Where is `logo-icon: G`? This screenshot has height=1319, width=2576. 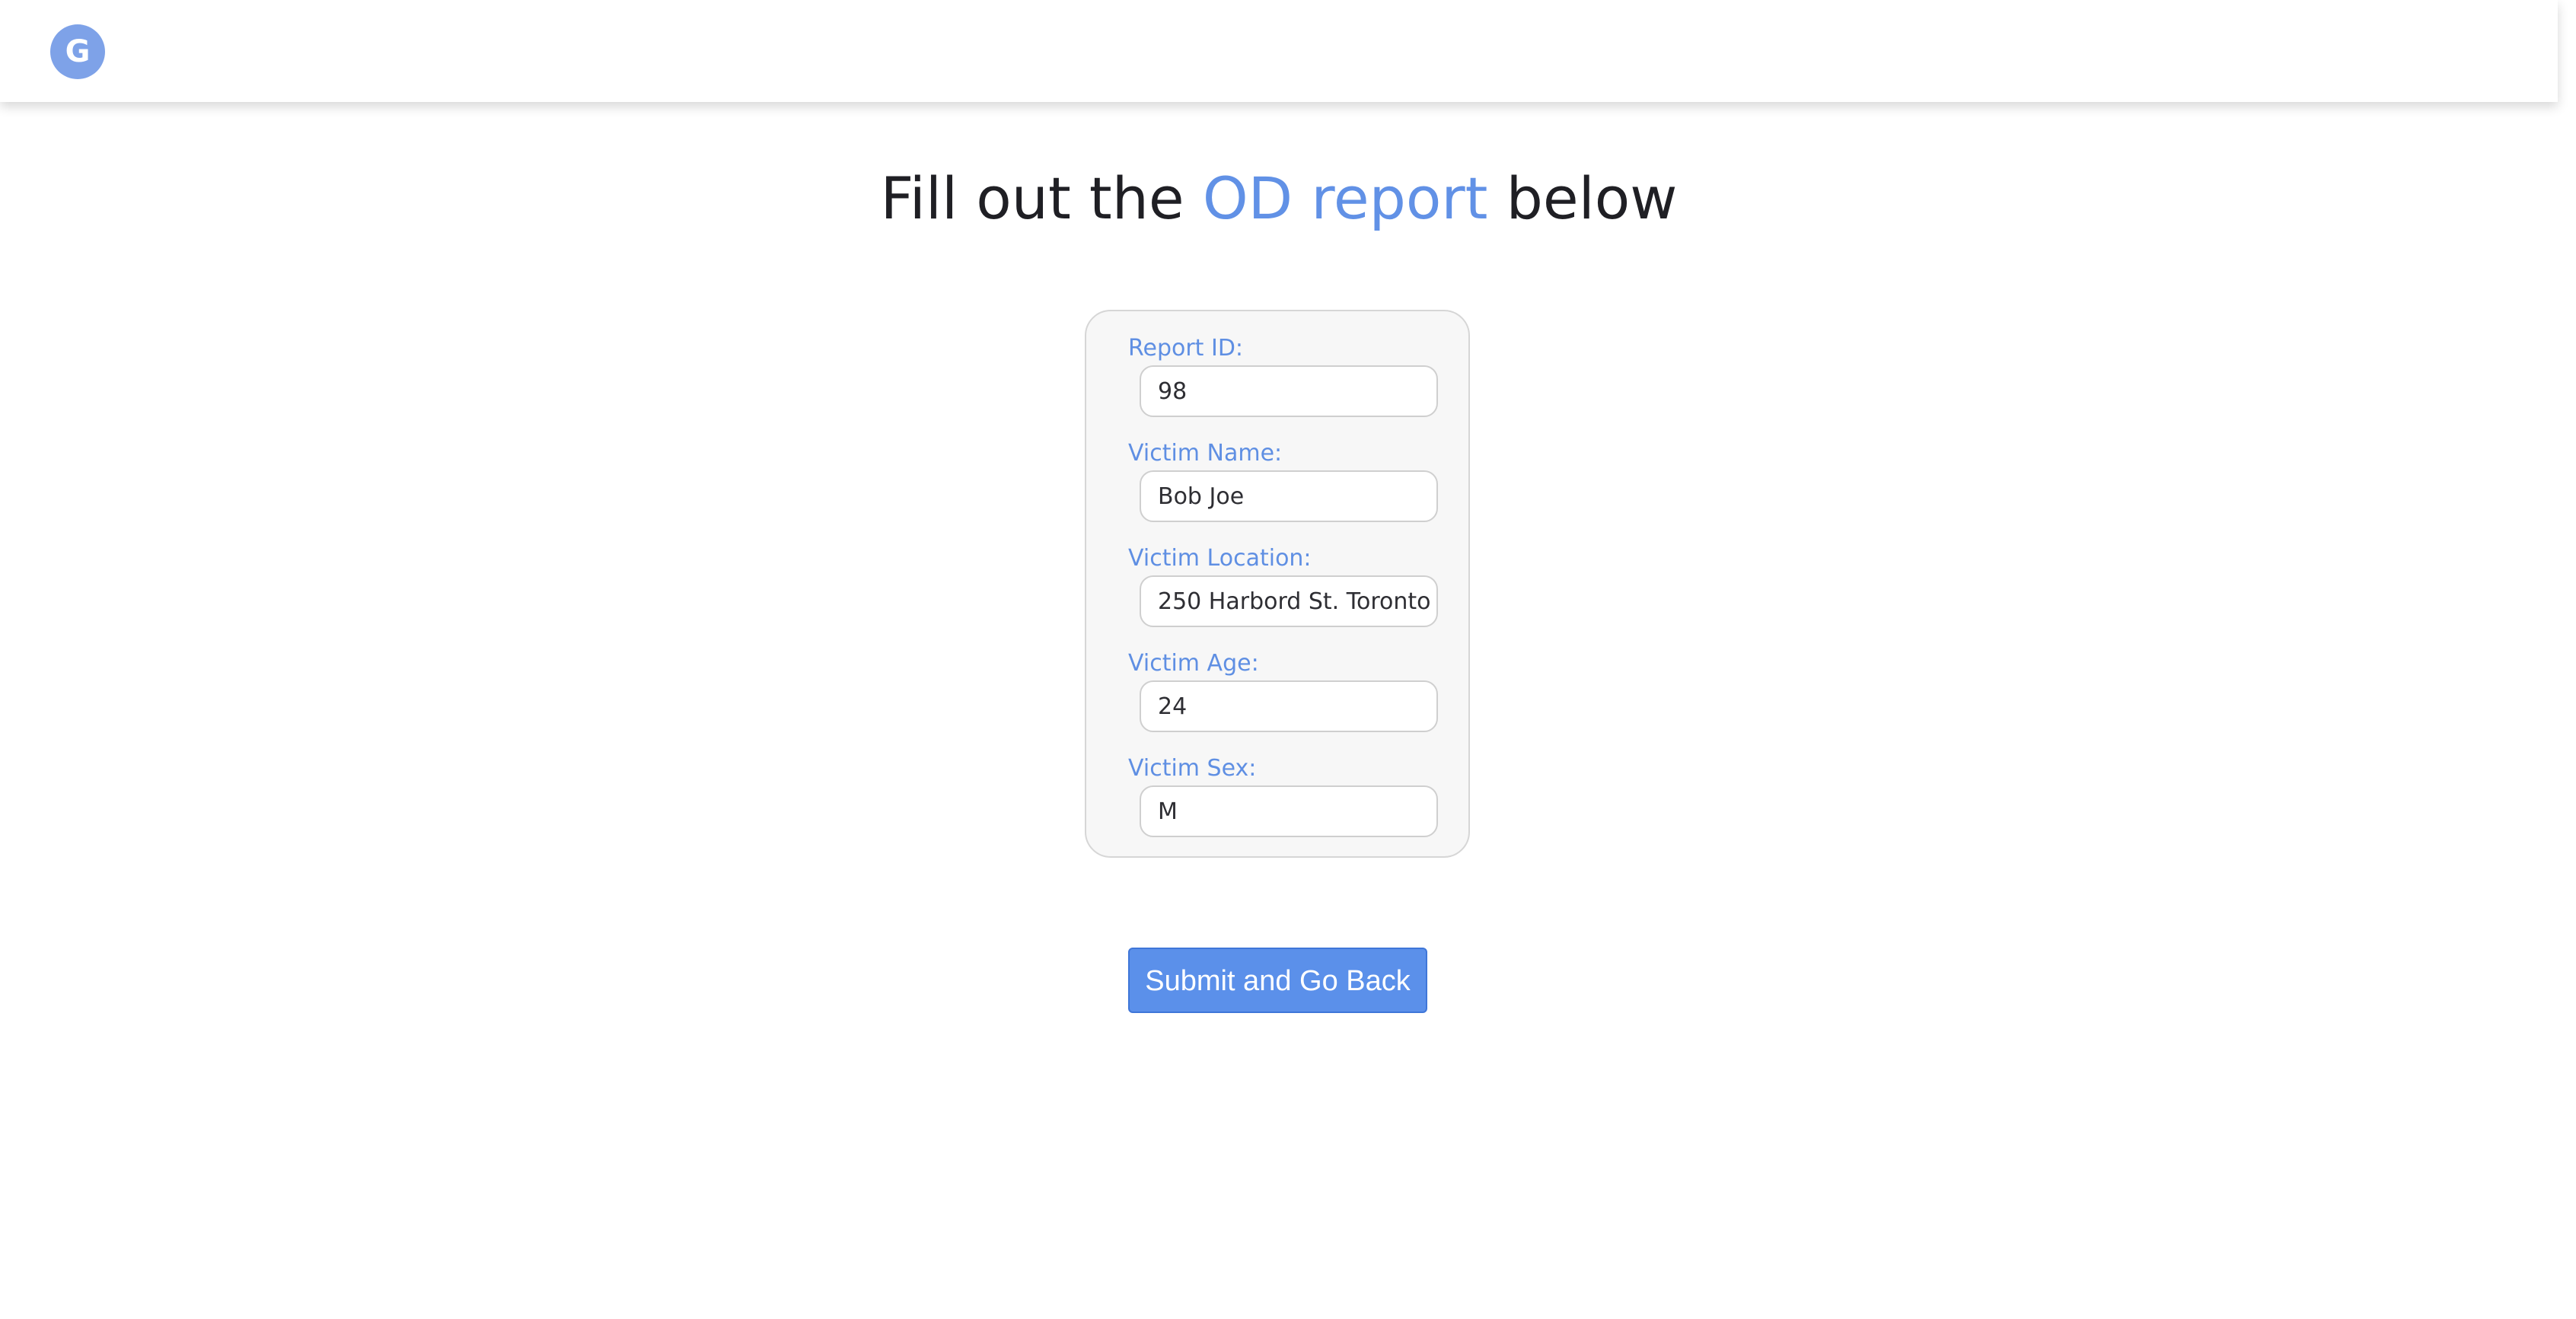
logo-icon: G is located at coordinates (77, 51).